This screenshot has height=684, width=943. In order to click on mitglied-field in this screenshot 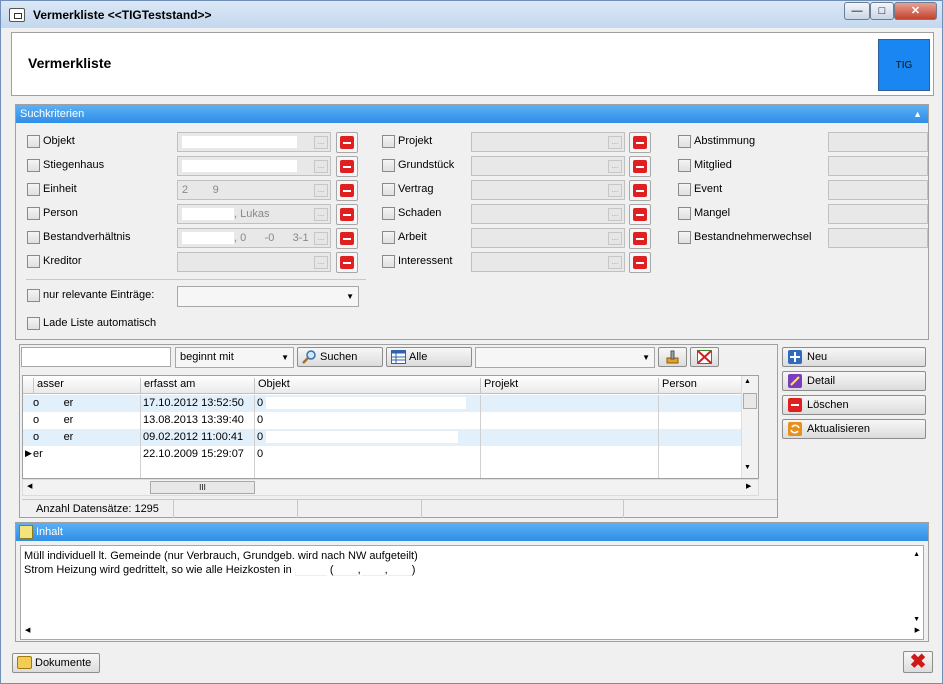, I will do `click(878, 166)`.